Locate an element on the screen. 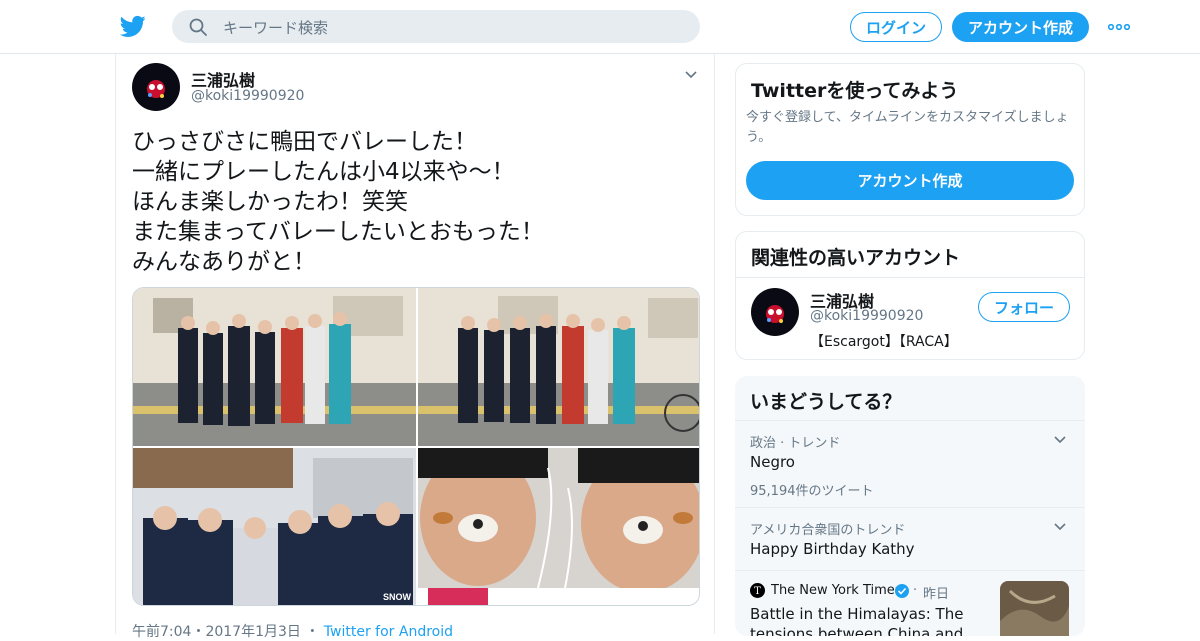 The height and width of the screenshot is (641, 1200). related-account-handle: @koki19990920 is located at coordinates (866, 316).